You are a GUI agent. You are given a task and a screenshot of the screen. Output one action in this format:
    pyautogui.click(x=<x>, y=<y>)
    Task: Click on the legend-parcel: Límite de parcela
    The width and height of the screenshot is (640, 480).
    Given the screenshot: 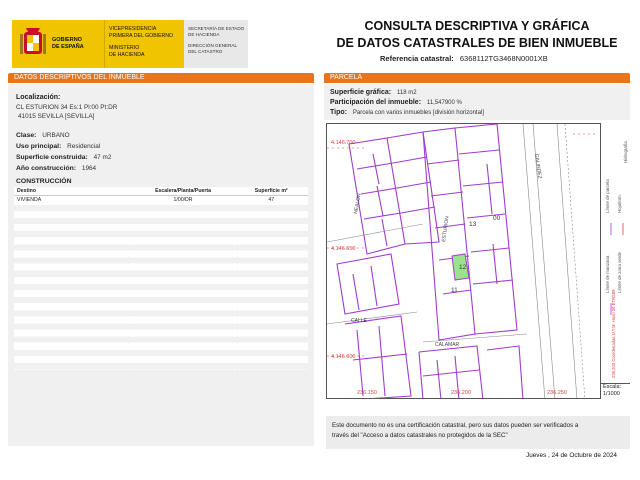 What is the action you would take?
    pyautogui.click(x=607, y=196)
    